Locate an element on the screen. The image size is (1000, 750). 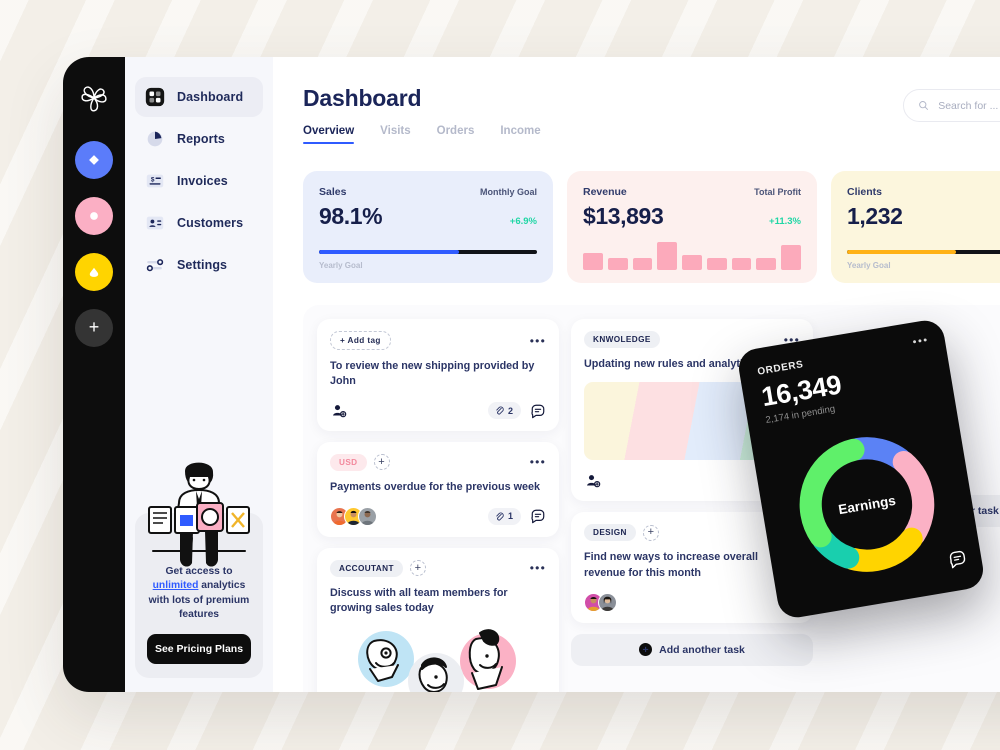
circle-icon is located at coordinates (94, 216).